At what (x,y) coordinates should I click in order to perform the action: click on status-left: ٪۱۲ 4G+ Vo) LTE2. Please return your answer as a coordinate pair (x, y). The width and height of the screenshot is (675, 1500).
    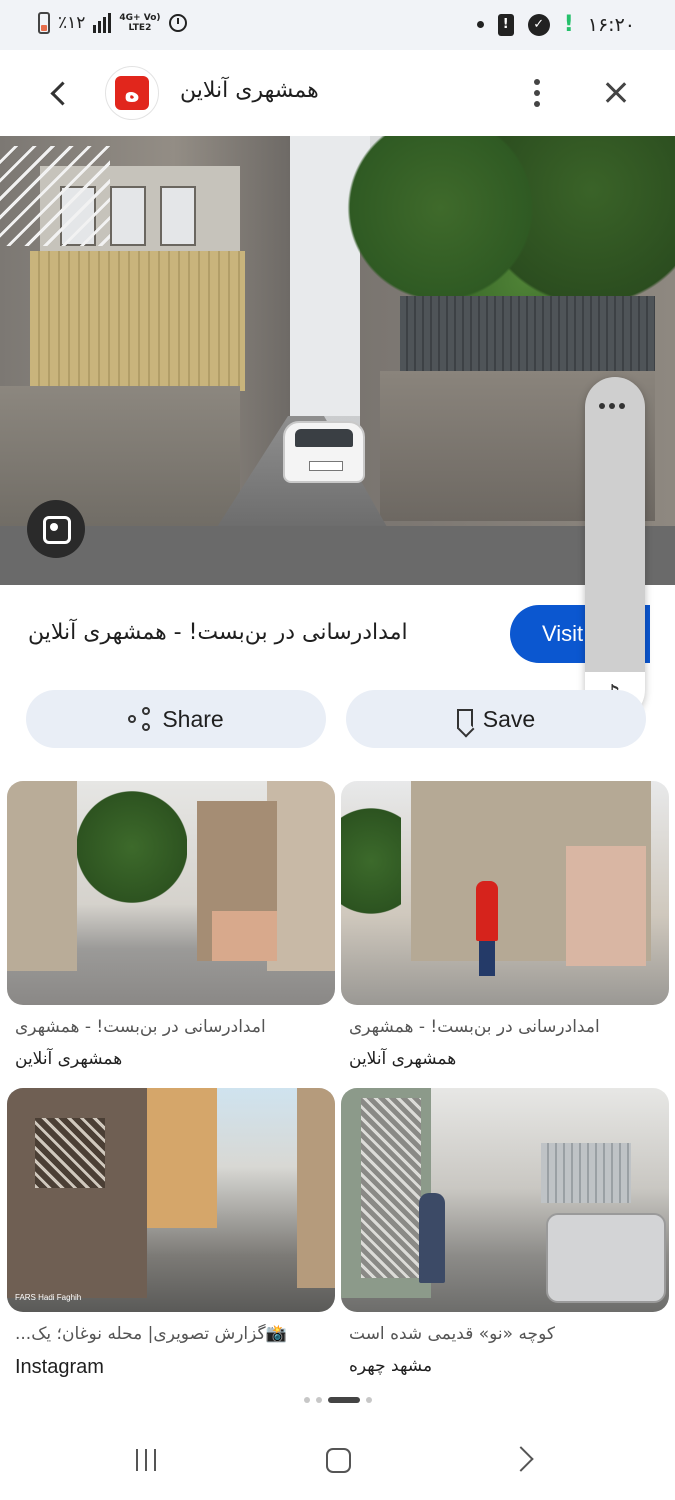
    Looking at the image, I should click on (112, 23).